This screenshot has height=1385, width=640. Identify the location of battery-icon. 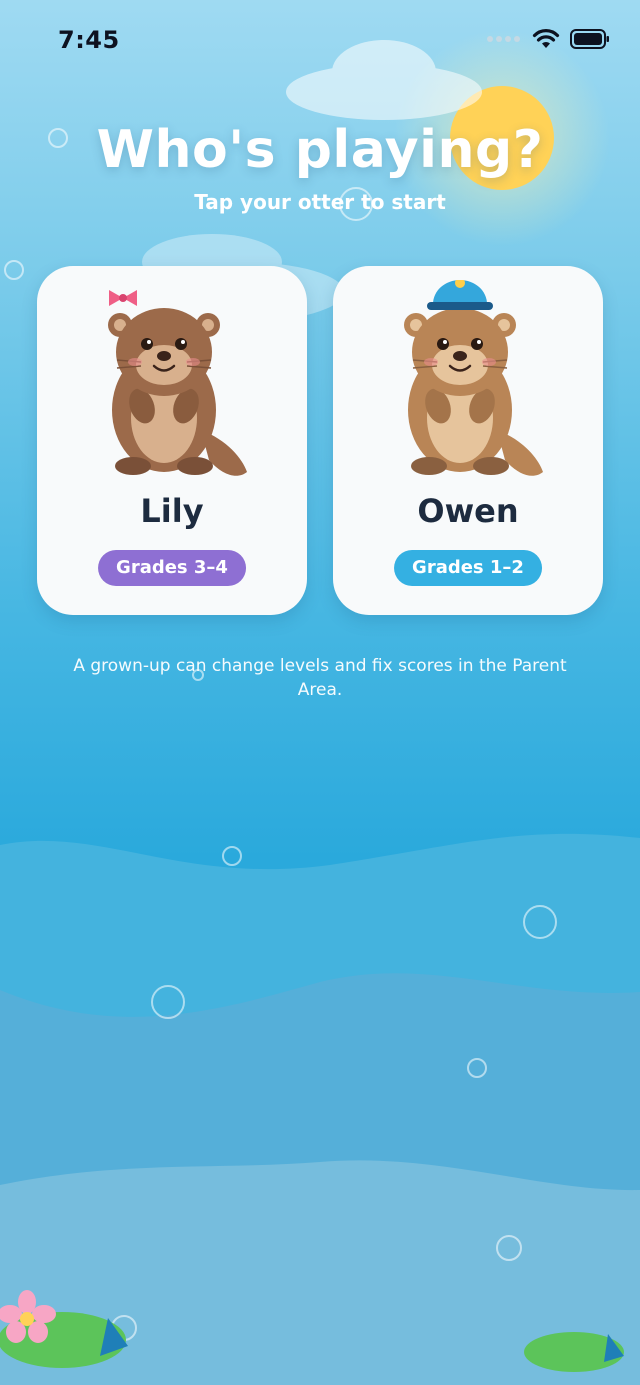
(589, 39).